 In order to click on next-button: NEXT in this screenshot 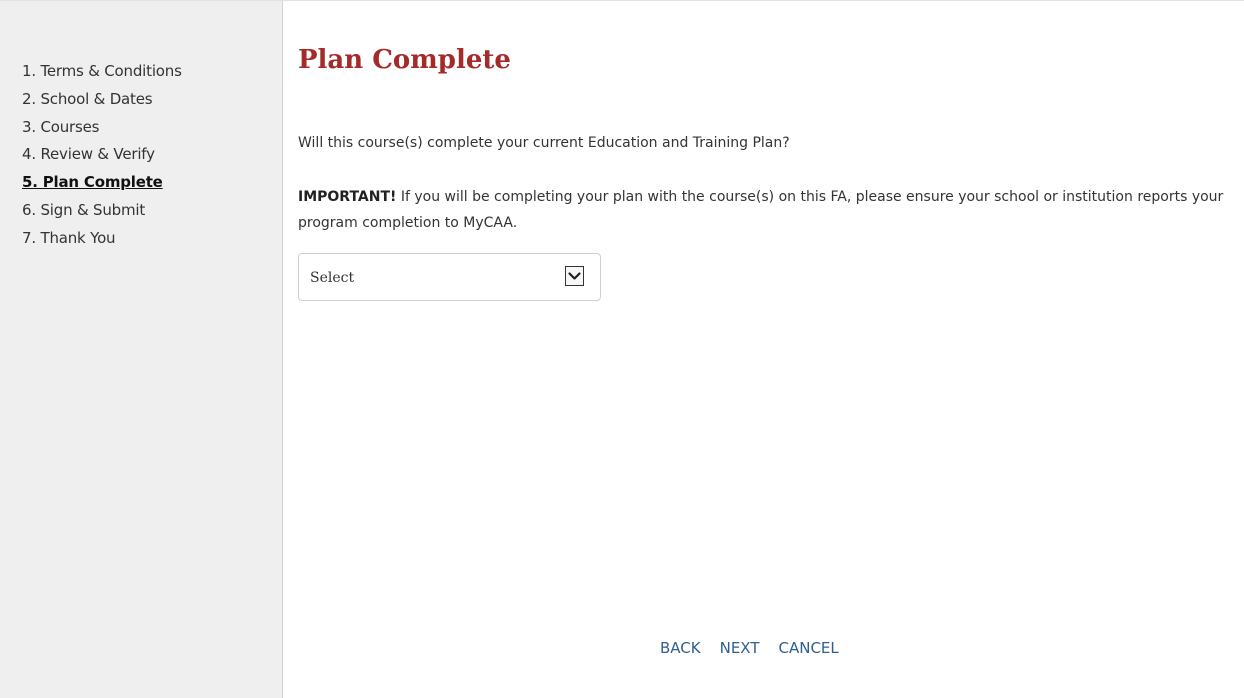, I will do `click(740, 648)`.